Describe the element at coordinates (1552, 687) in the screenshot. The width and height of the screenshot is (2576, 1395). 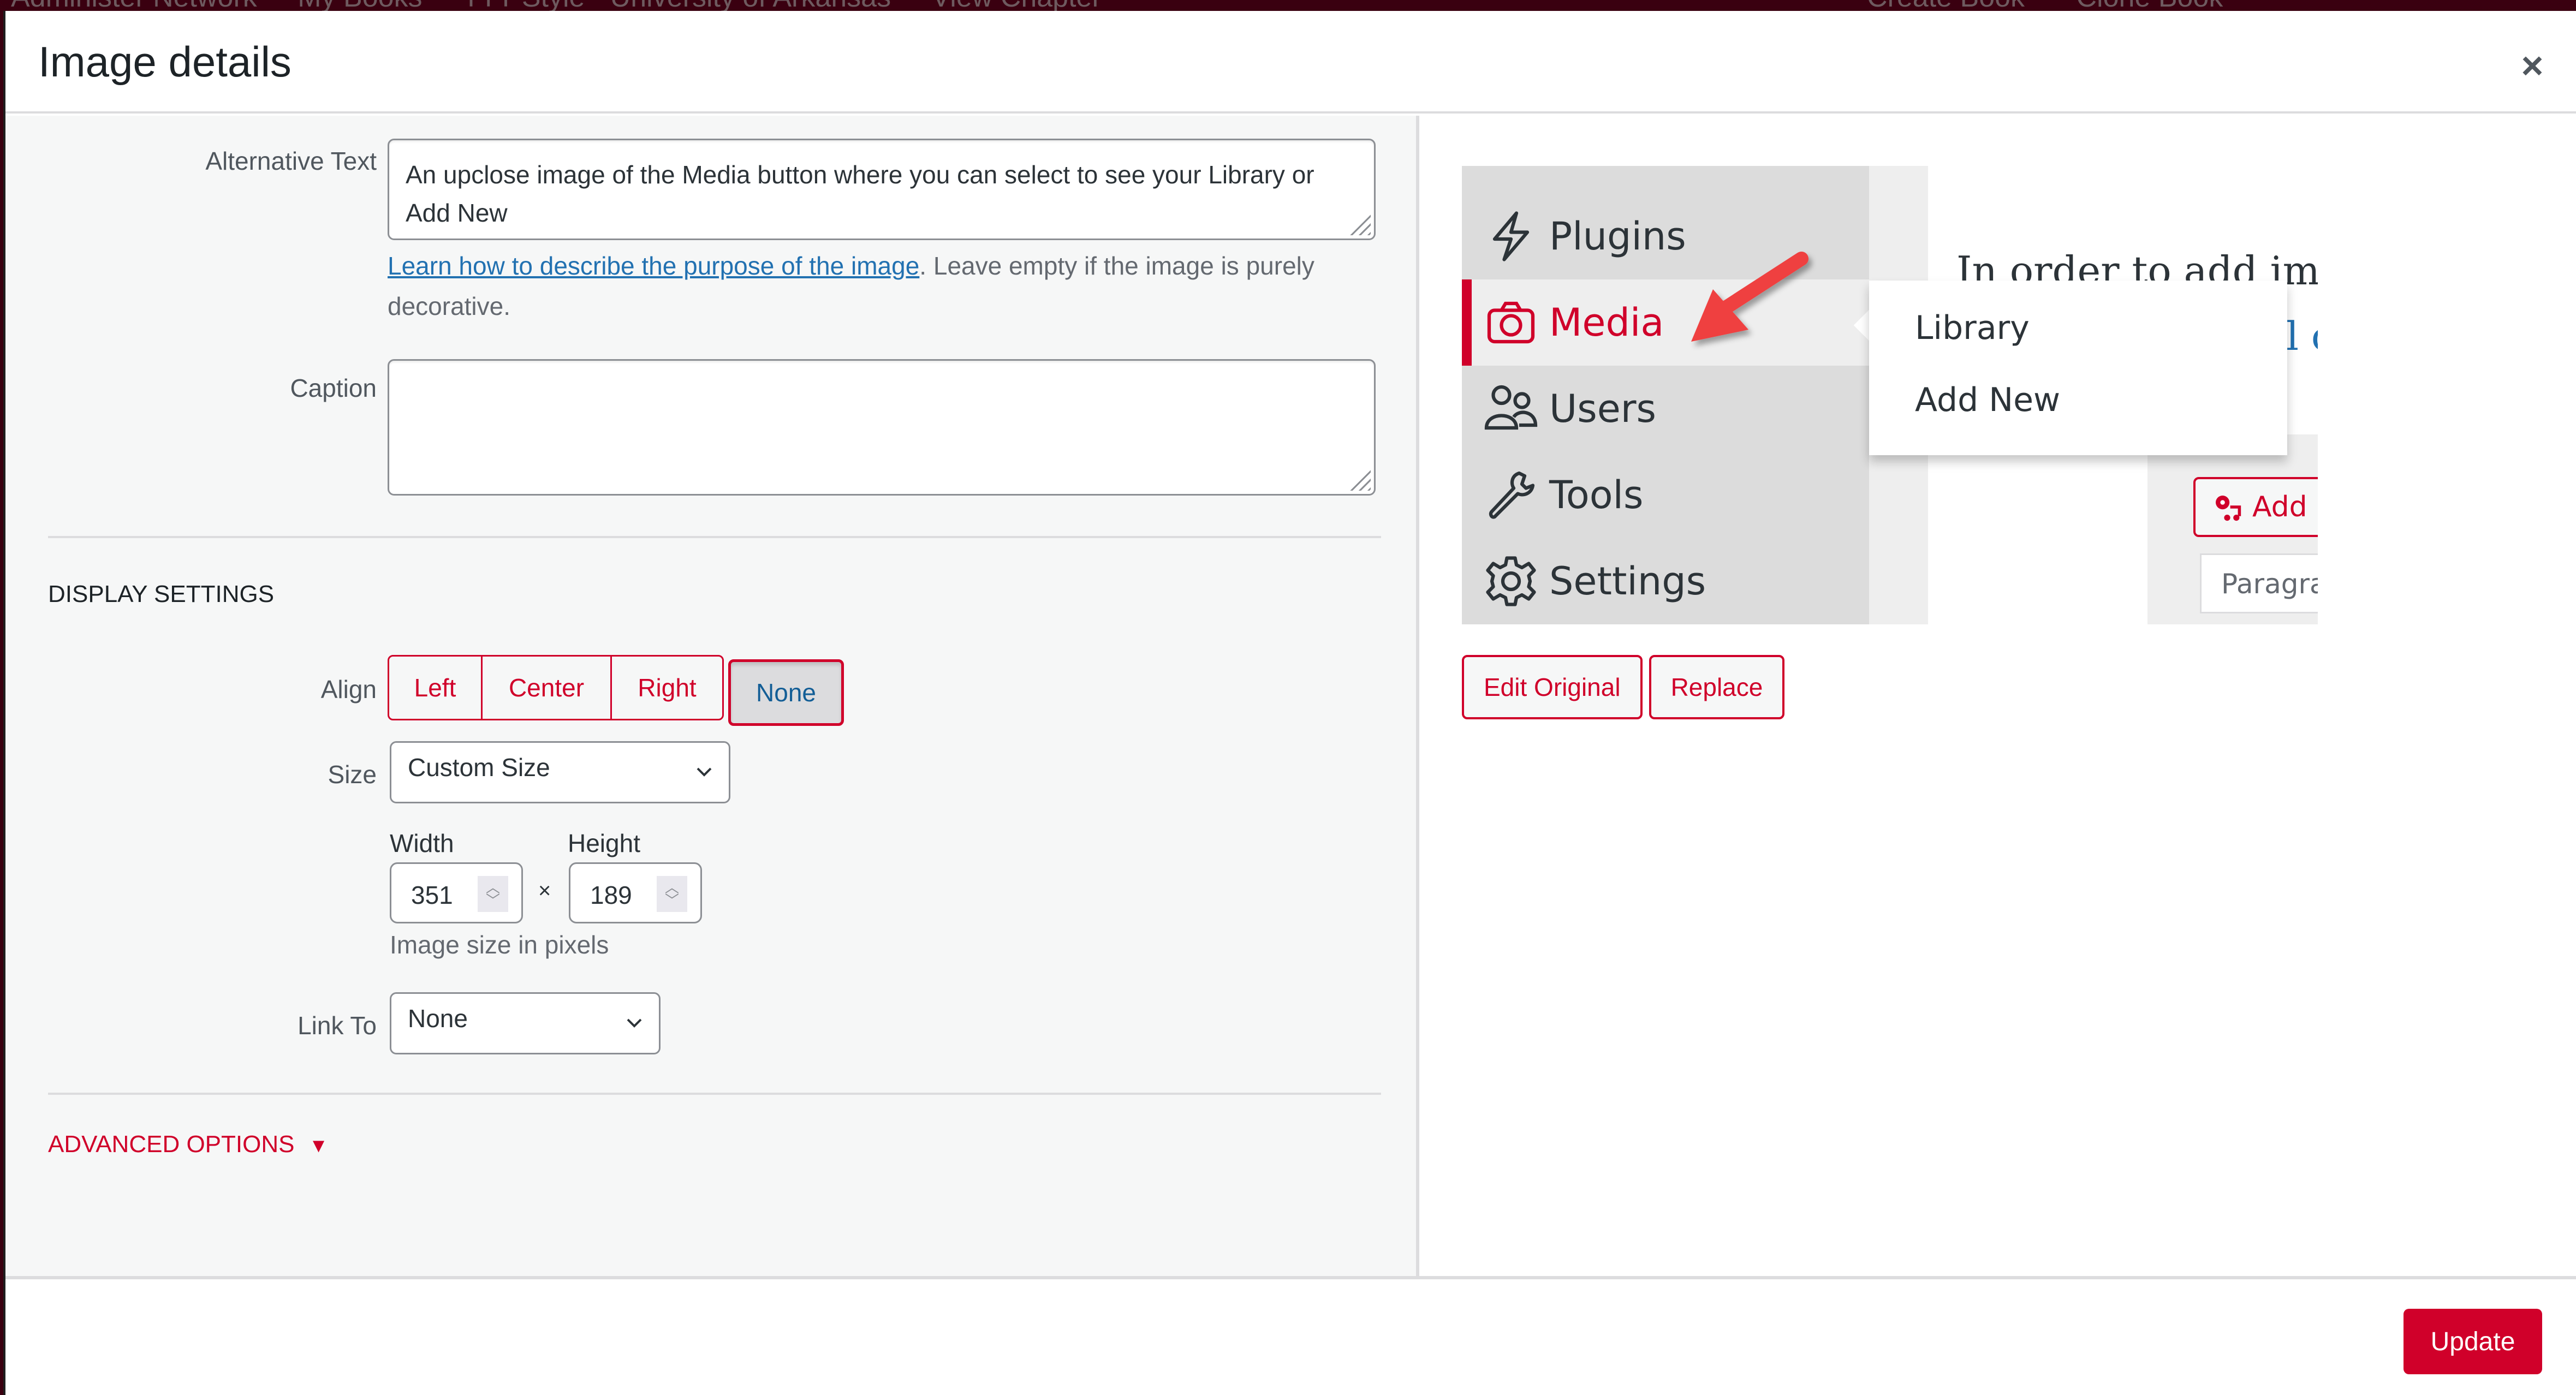
I see `edit-original-button: Edit Original` at that location.